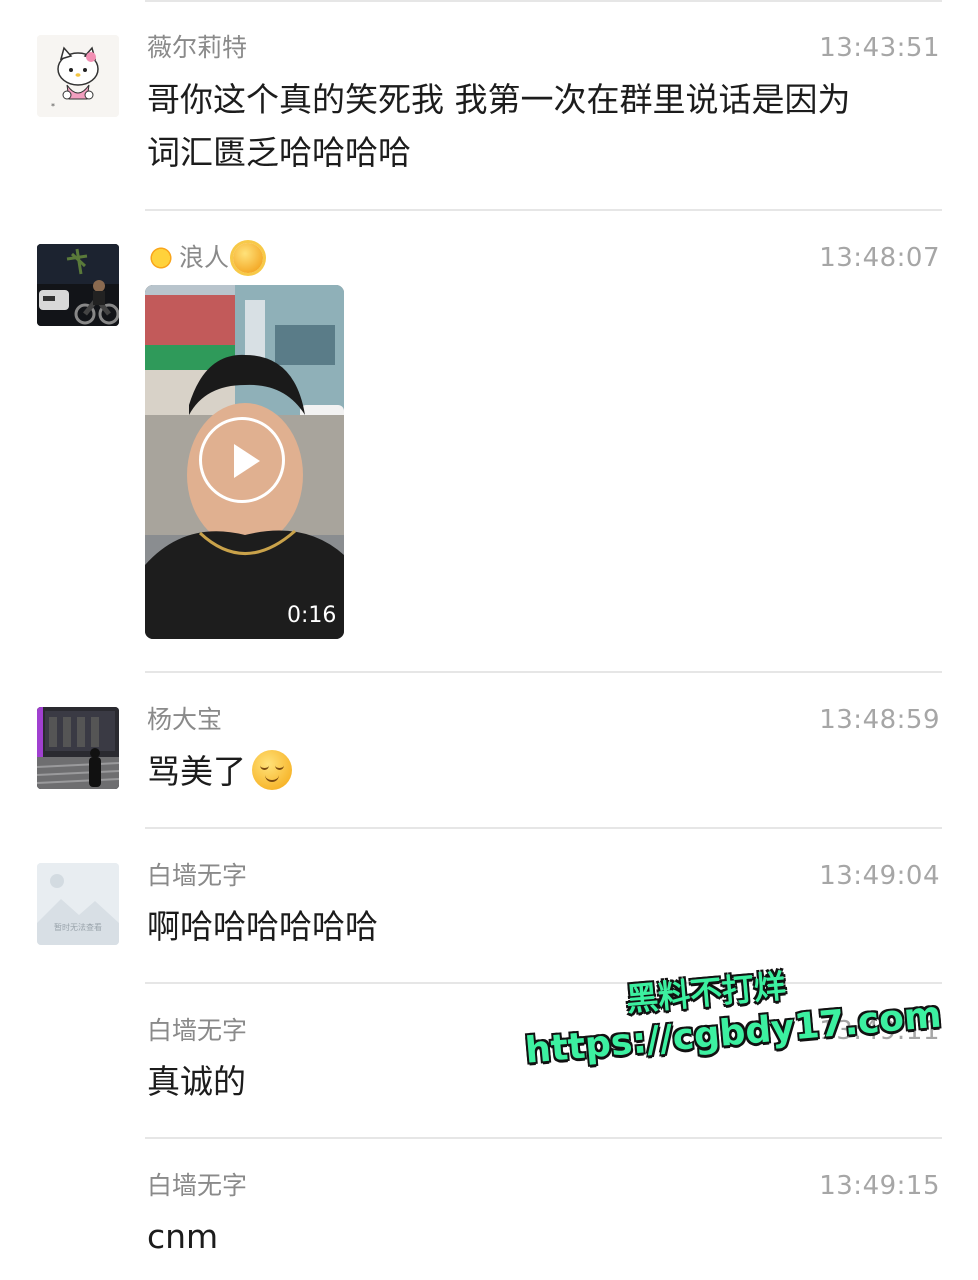 The image size is (978, 1280). I want to click on sun-emoji-icon, so click(161, 258).